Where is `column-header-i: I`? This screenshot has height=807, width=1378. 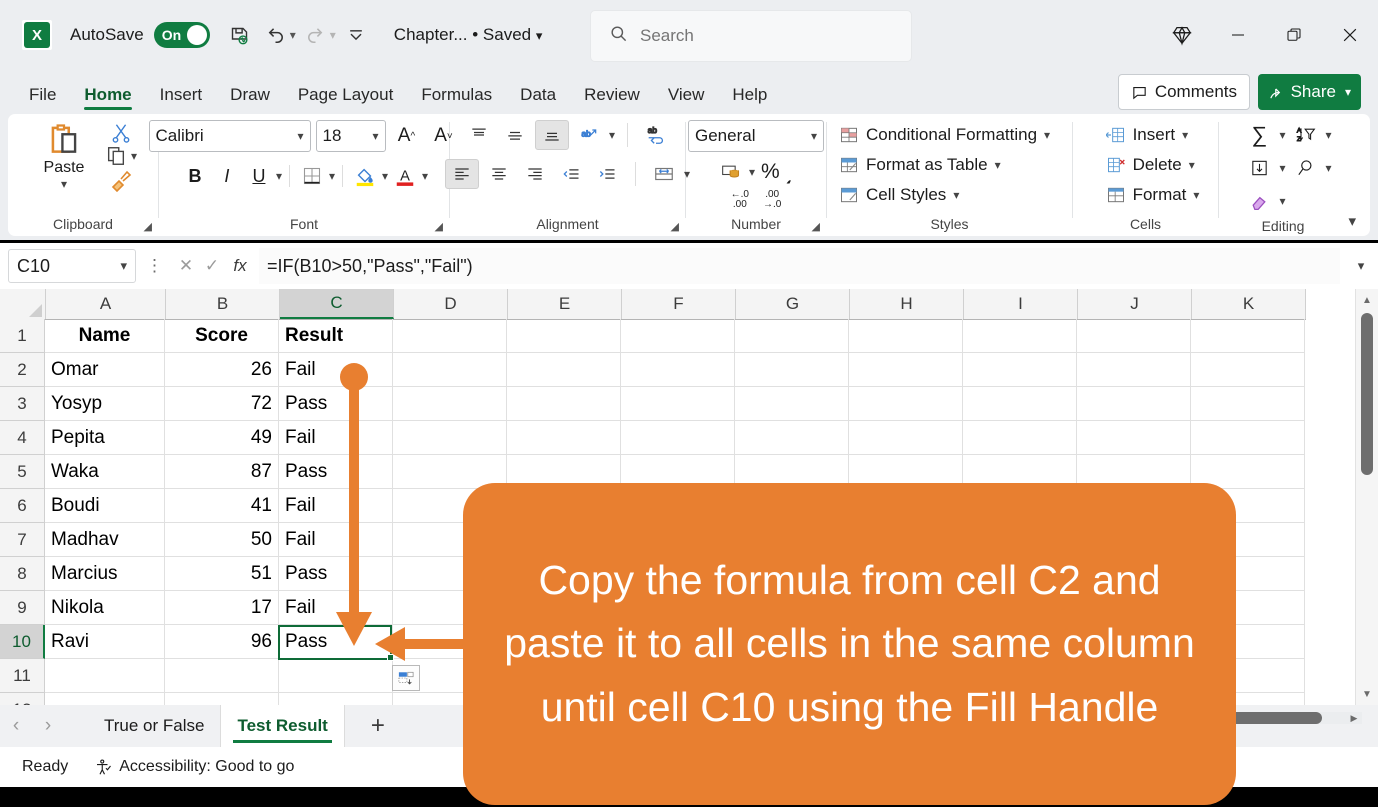
column-header-i: I is located at coordinates (1021, 304).